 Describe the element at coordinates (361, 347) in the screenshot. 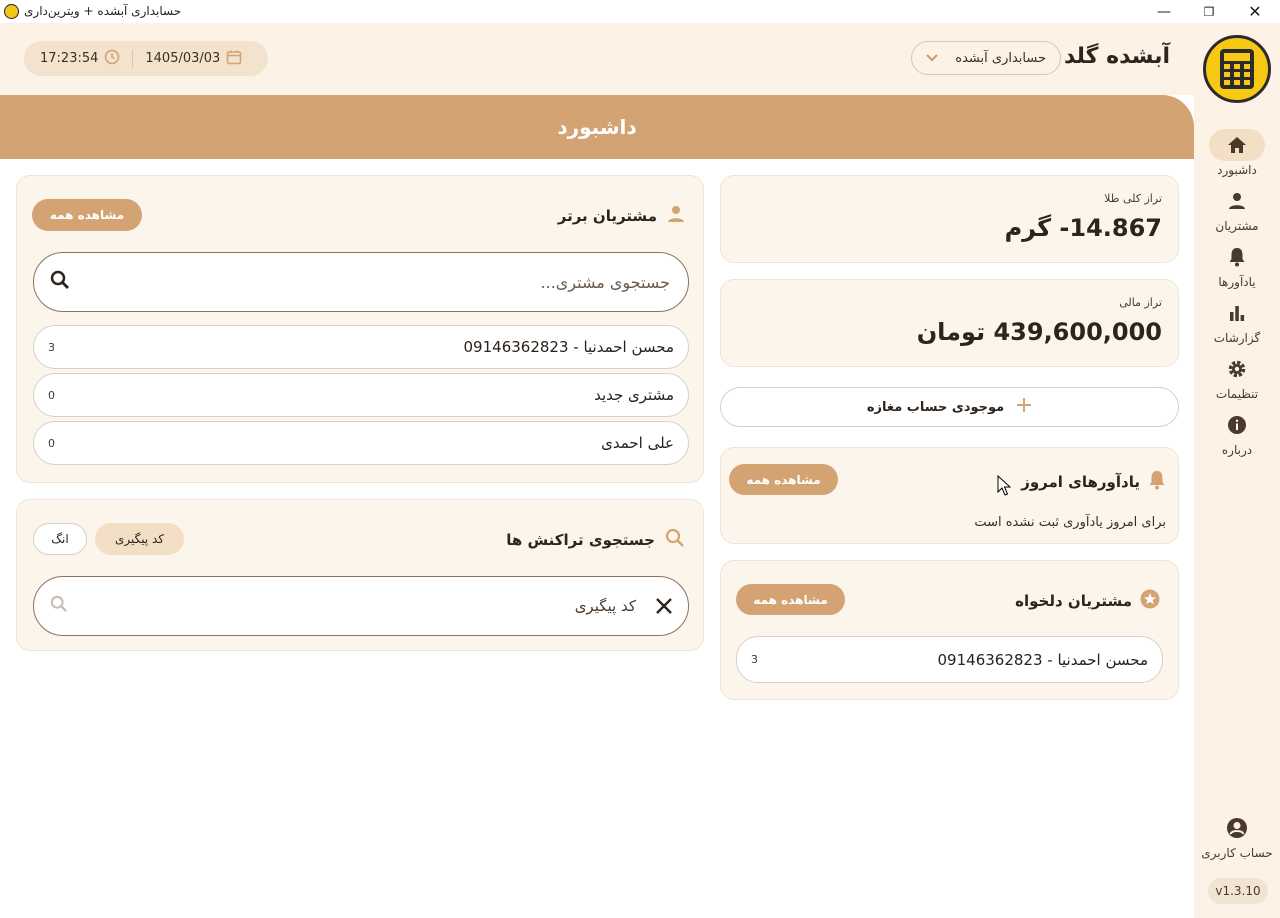

I see `table-row: محسن احمدنیا - 09146362823 3` at that location.